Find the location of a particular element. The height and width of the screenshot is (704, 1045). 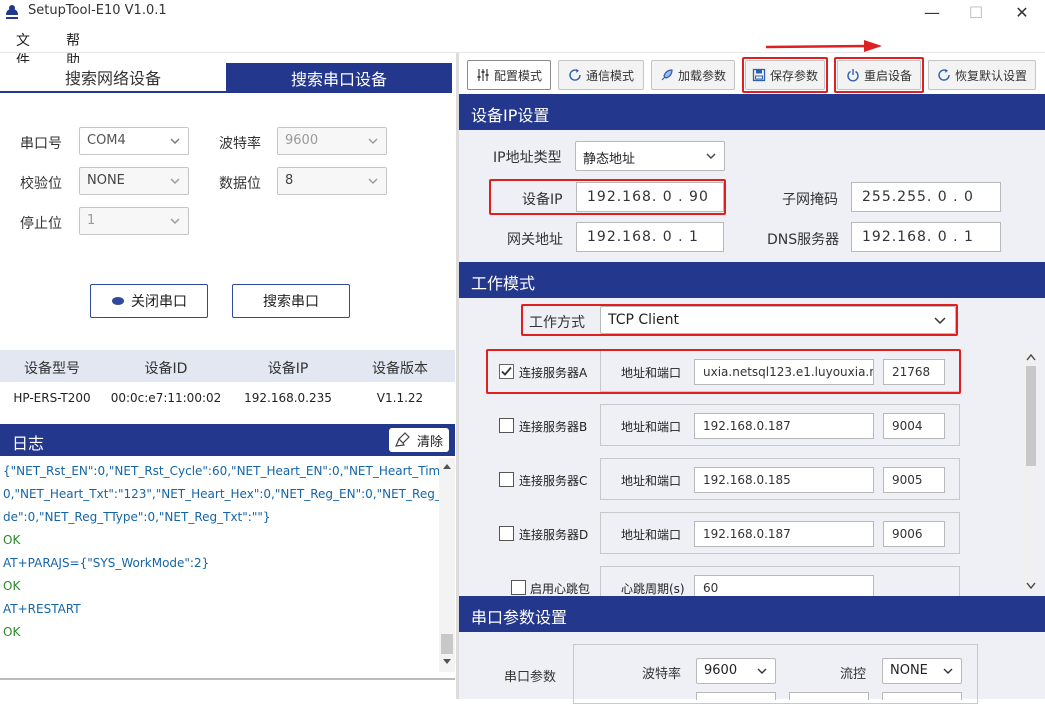

parity-label: 校验位 is located at coordinates (41, 184).